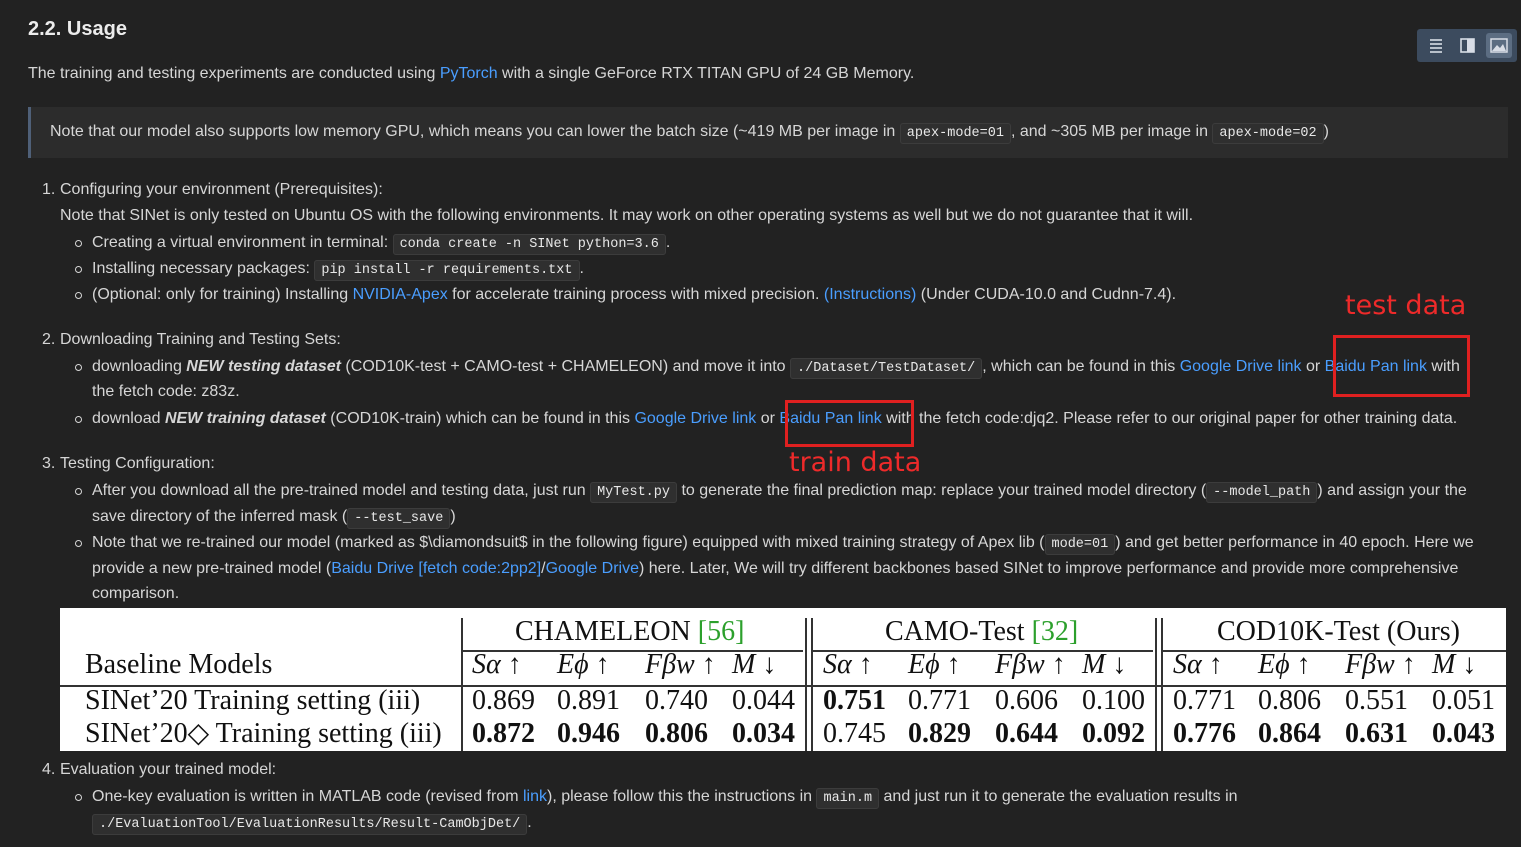 This screenshot has width=1521, height=847. Describe the element at coordinates (49, 189) in the screenshot. I see `step1-number: 1.` at that location.